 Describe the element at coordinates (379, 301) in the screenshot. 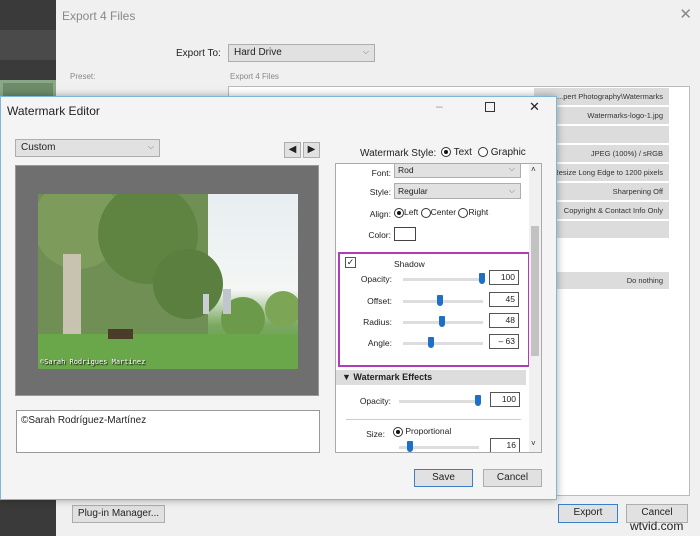

I see `shadow-offset-label: Offset:` at that location.